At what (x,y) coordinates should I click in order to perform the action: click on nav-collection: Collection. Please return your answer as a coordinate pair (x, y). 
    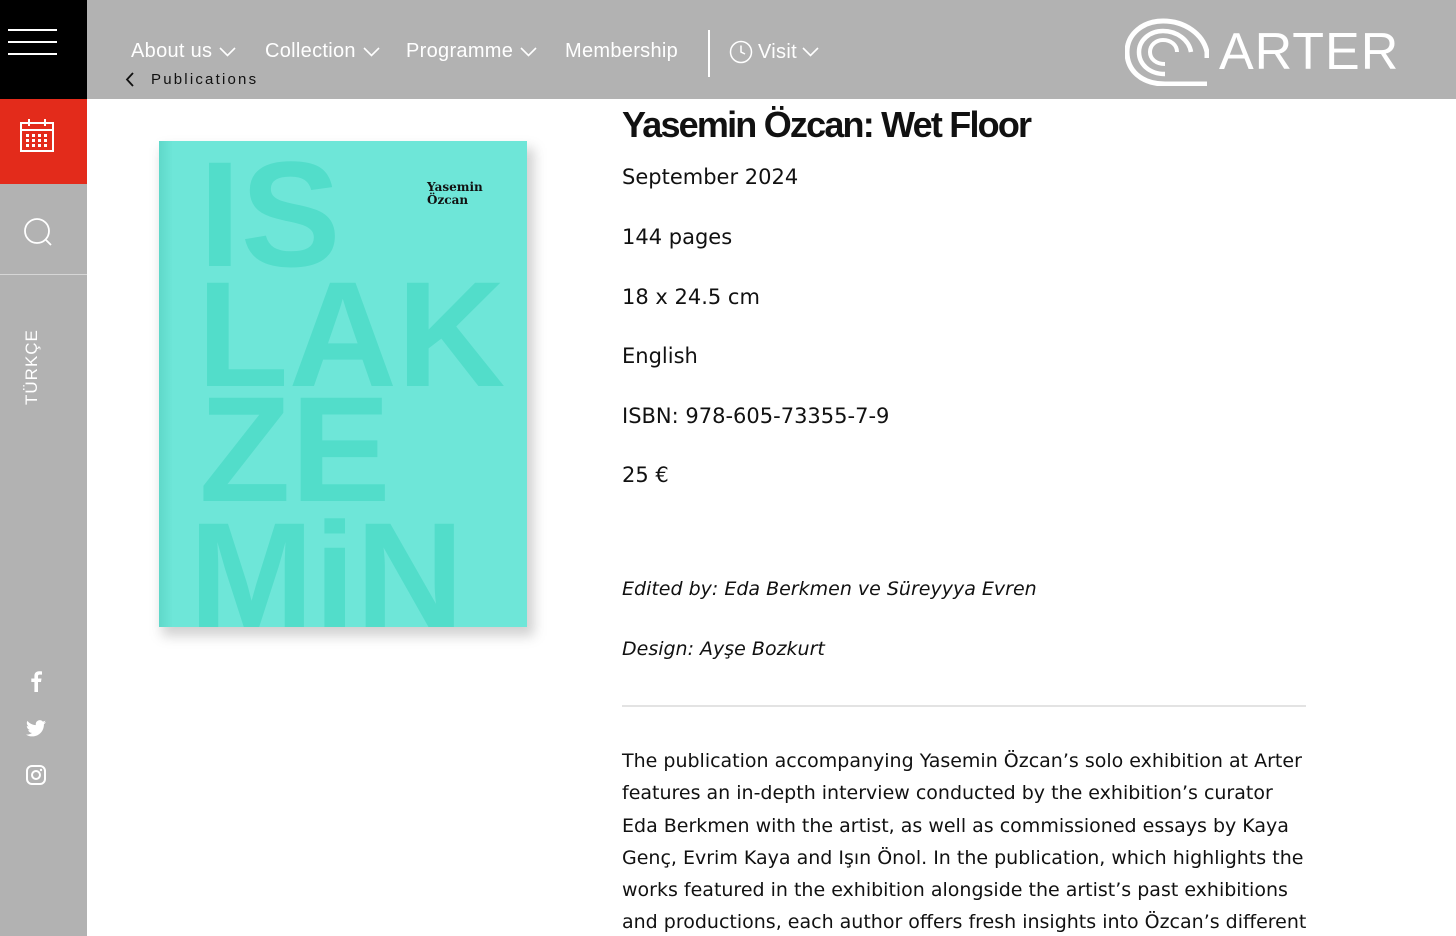
    Looking at the image, I should click on (322, 51).